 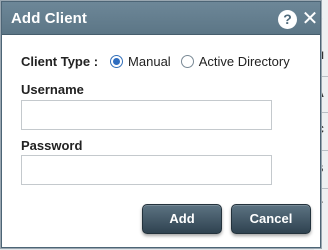 I want to click on client-type-label: Client Type :, so click(x=60, y=61).